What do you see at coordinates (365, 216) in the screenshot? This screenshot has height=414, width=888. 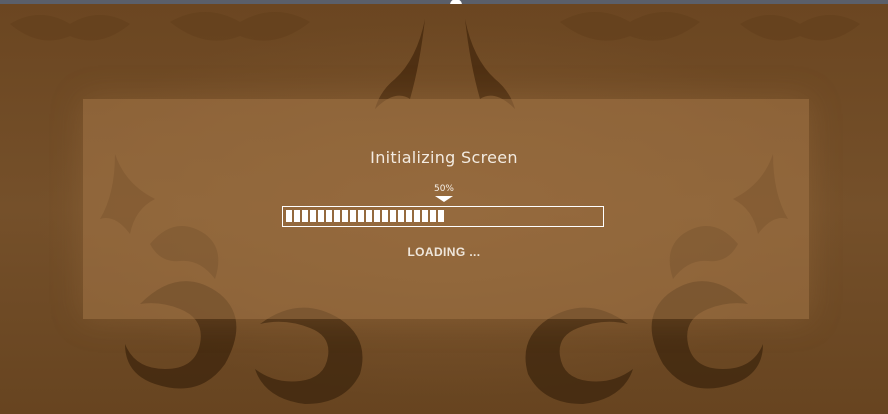 I see `progress-bar-fill` at bounding box center [365, 216].